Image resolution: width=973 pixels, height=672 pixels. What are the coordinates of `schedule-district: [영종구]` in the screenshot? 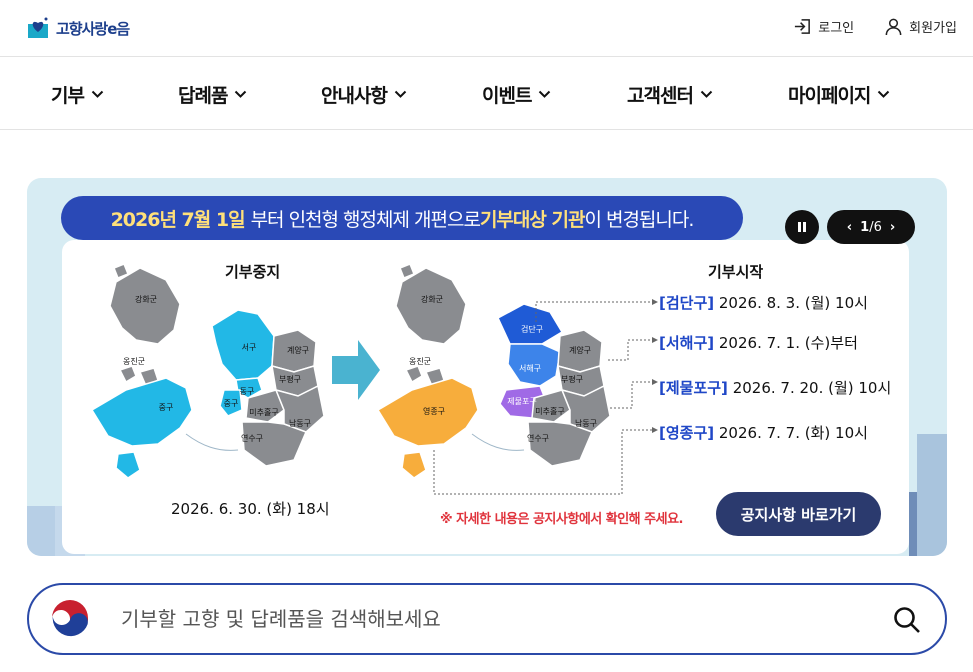 It's located at (687, 433).